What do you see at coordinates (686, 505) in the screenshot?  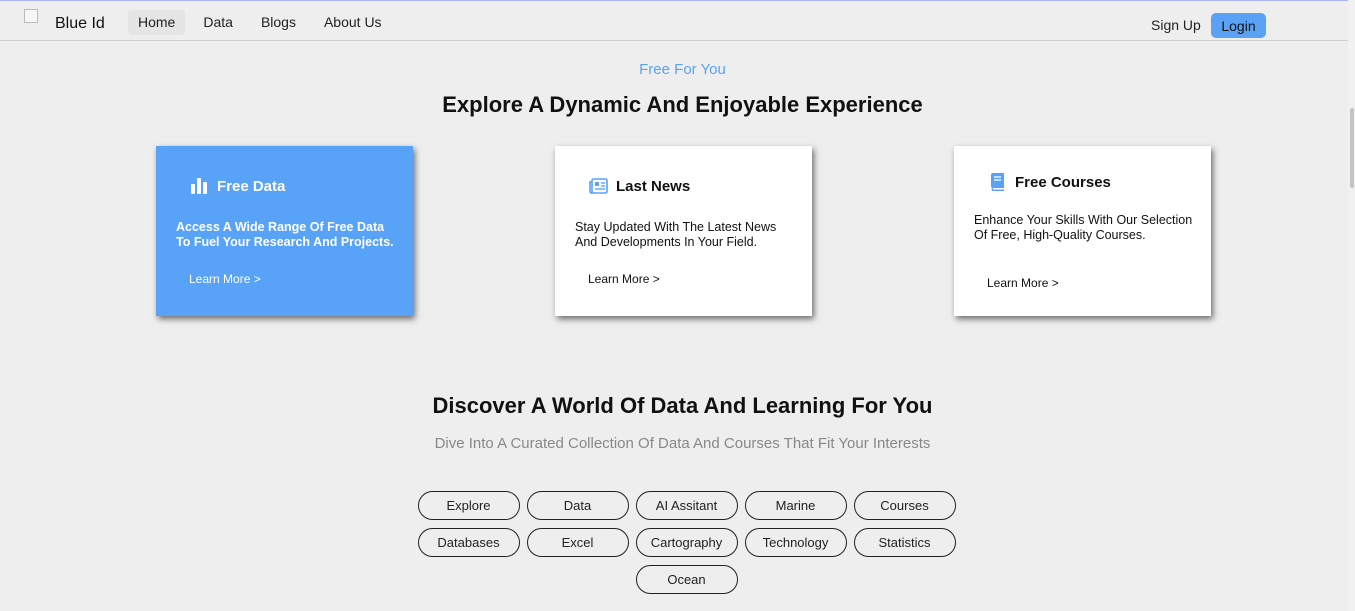 I see `tag-ai-assistant: AI Assitant` at bounding box center [686, 505].